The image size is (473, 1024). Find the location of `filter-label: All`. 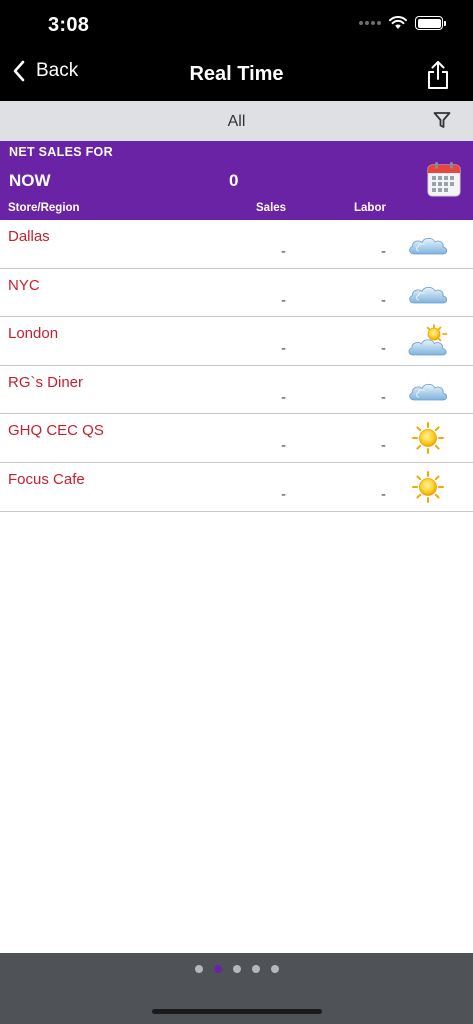

filter-label: All is located at coordinates (236, 122).